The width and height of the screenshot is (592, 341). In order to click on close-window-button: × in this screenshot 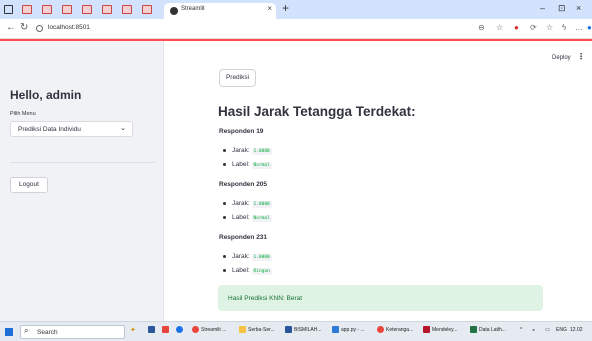, I will do `click(578, 8)`.